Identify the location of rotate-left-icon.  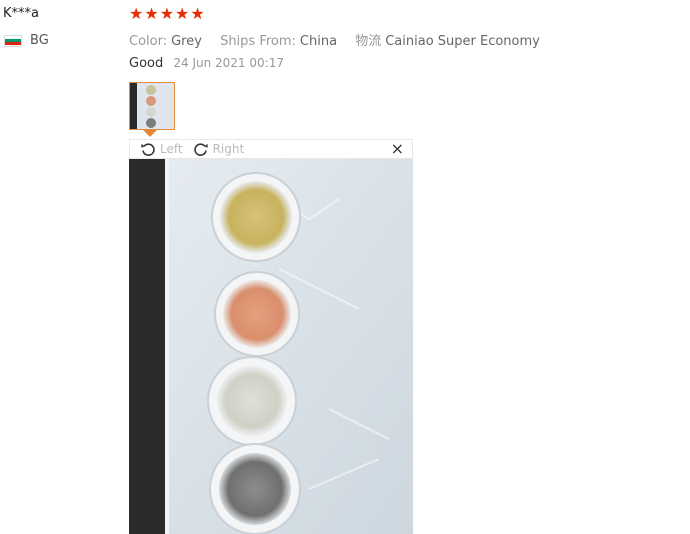
(148, 149).